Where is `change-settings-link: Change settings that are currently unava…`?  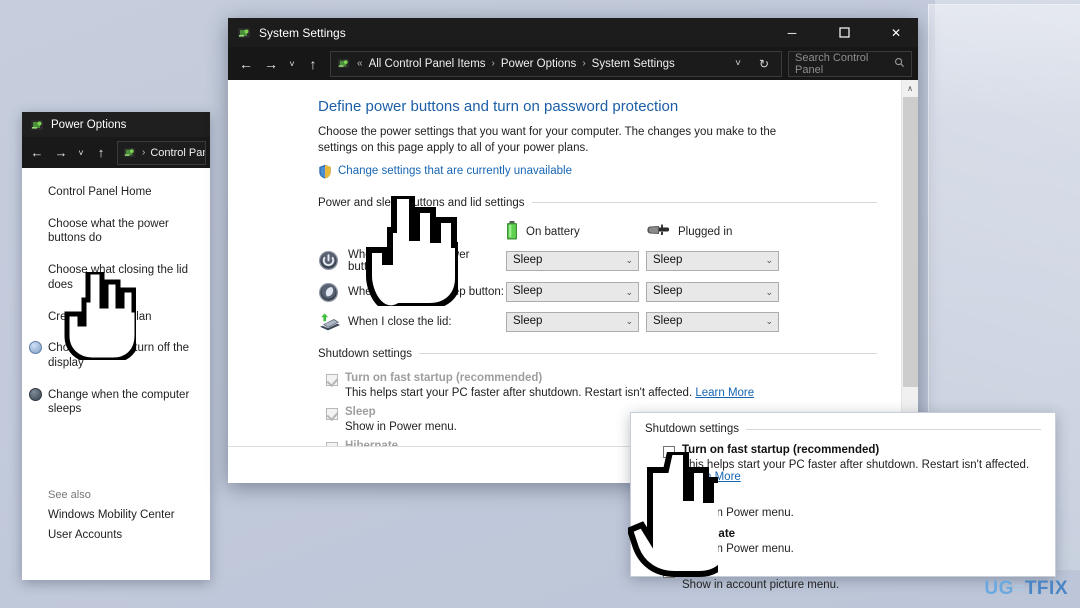 change-settings-link: Change settings that are currently unava… is located at coordinates (455, 171).